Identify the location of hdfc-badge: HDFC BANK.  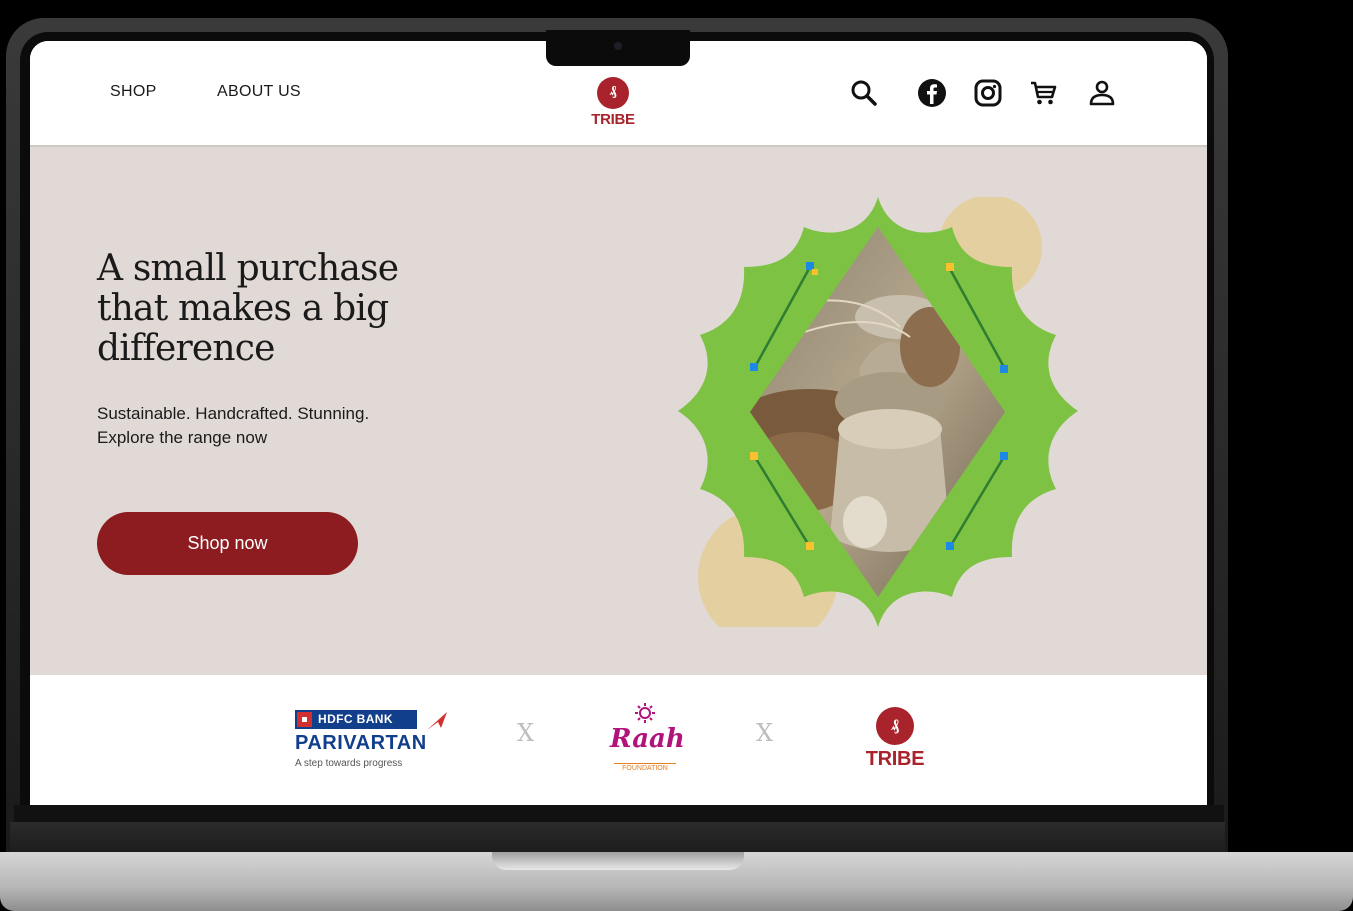
(356, 719).